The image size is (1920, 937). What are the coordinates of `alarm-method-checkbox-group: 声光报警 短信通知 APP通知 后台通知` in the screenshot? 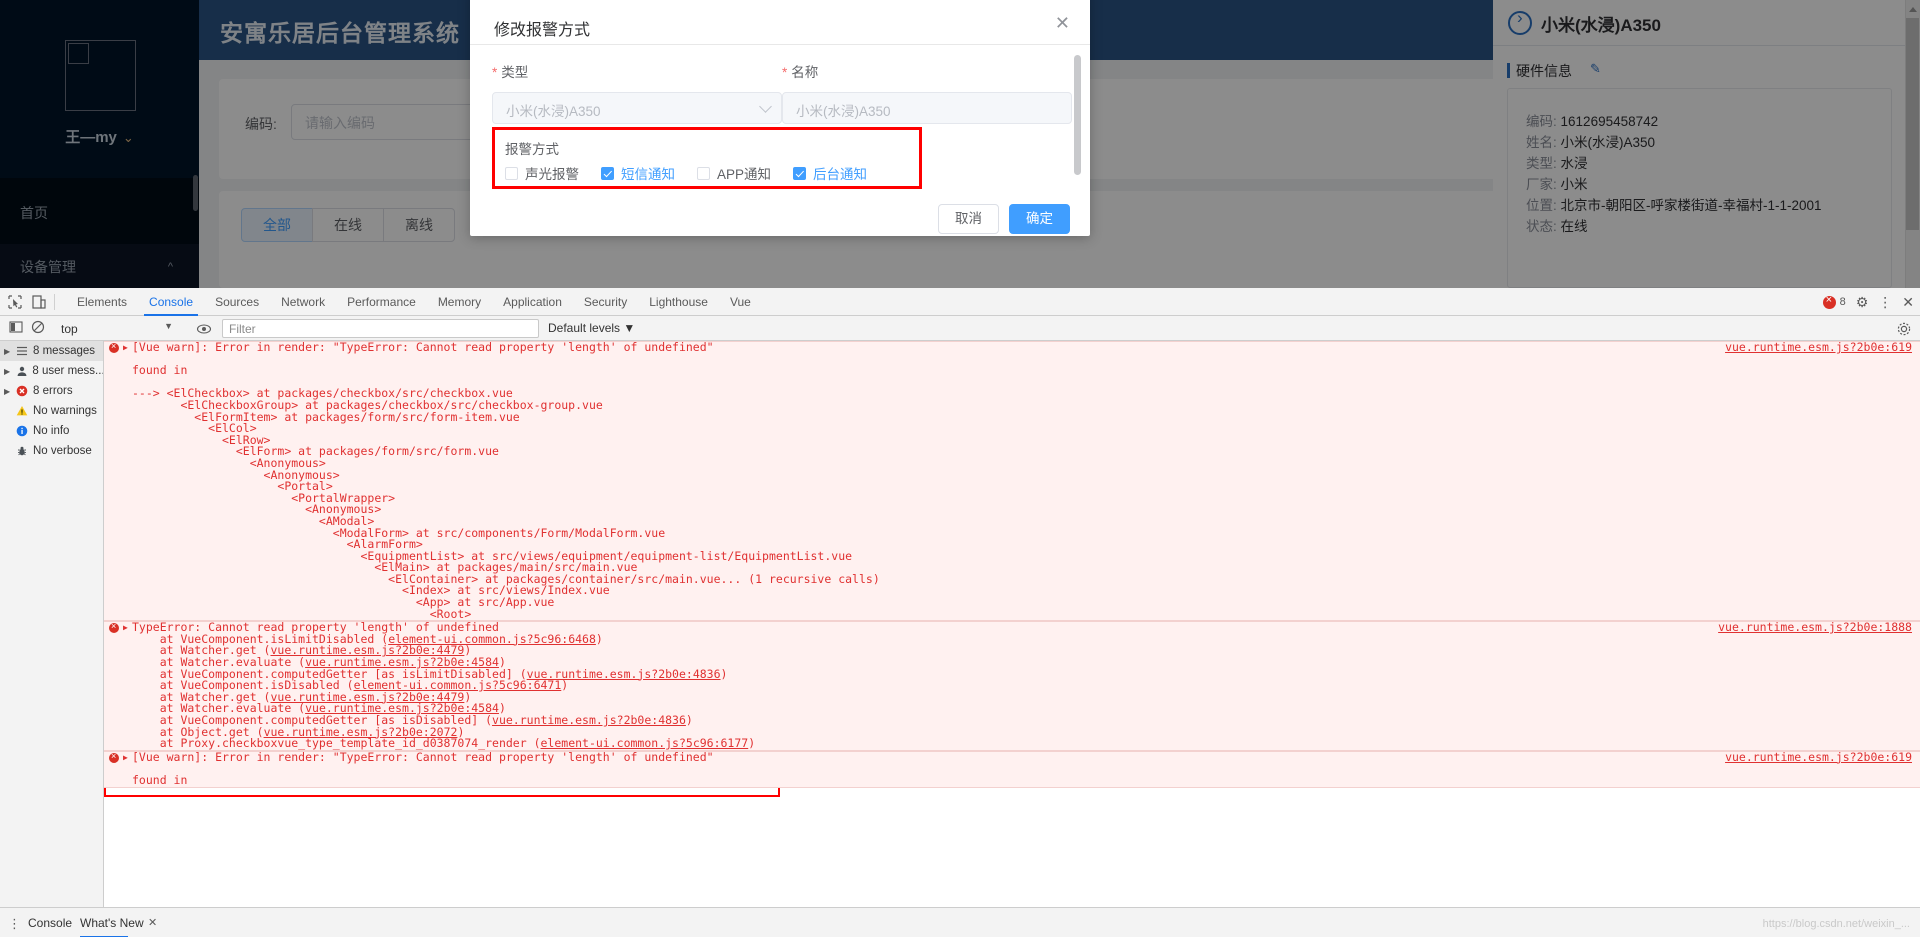 It's located at (697, 173).